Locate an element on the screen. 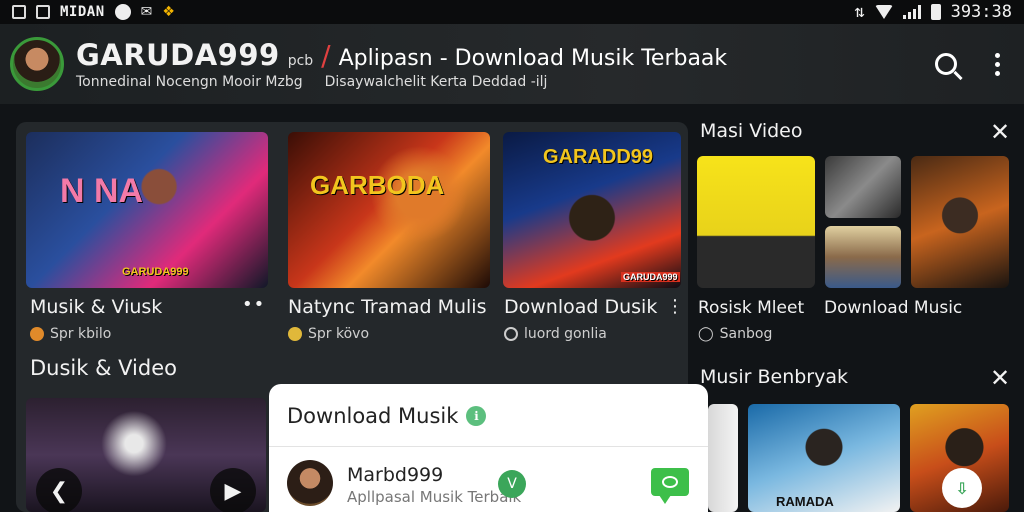  card-meta-text: Spr kbilo is located at coordinates (81, 334).